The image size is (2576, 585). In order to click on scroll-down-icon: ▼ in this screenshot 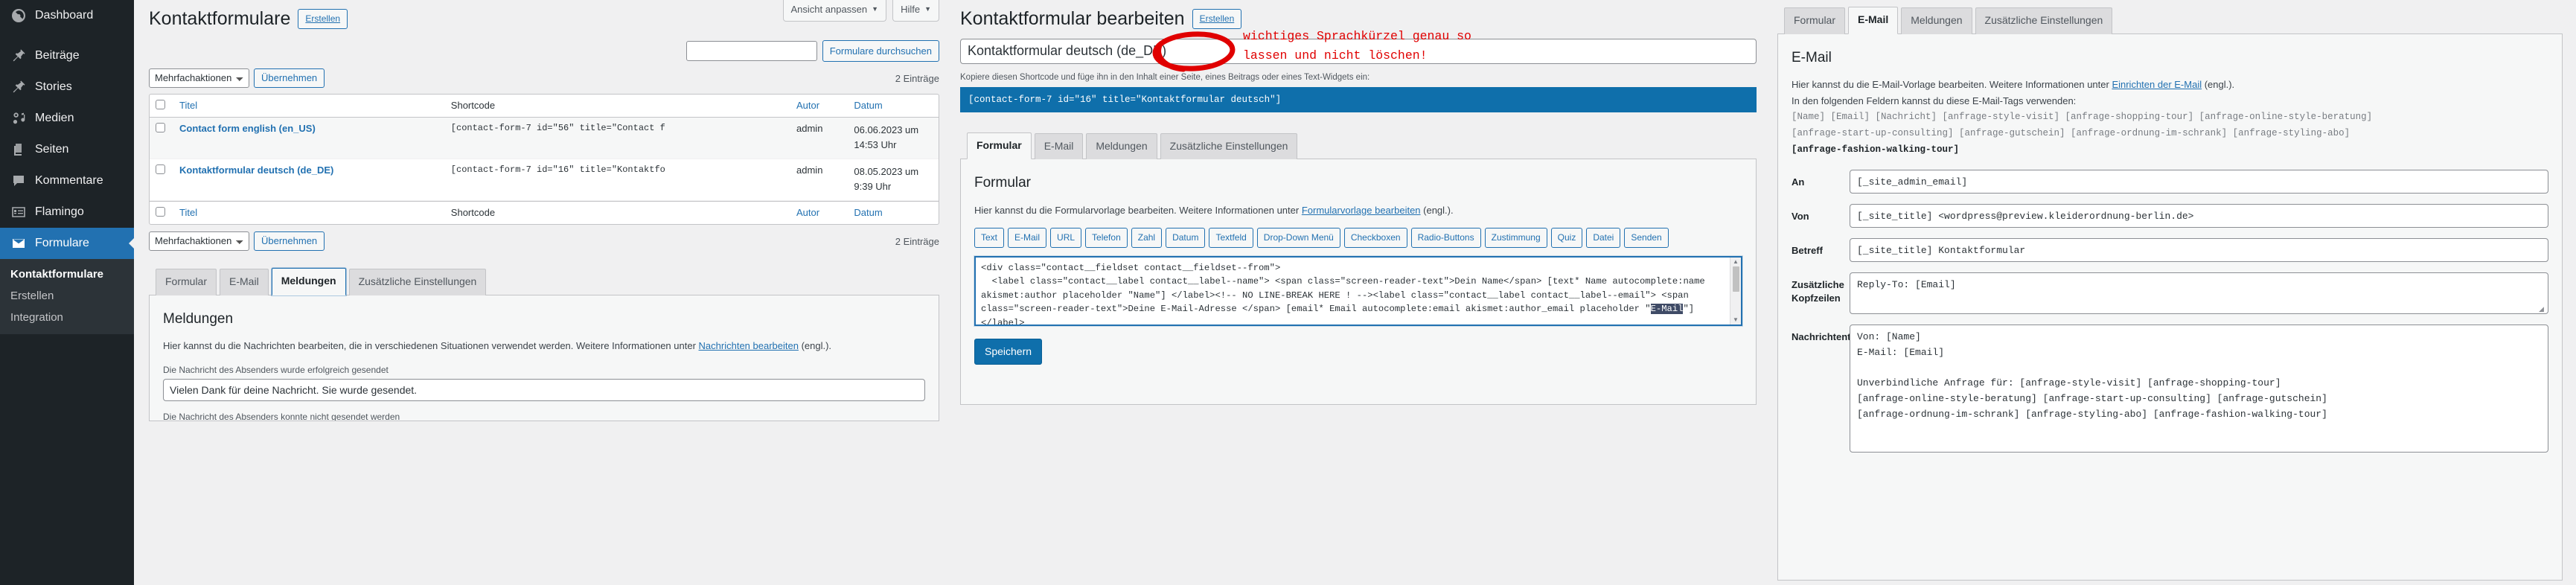, I will do `click(1736, 319)`.